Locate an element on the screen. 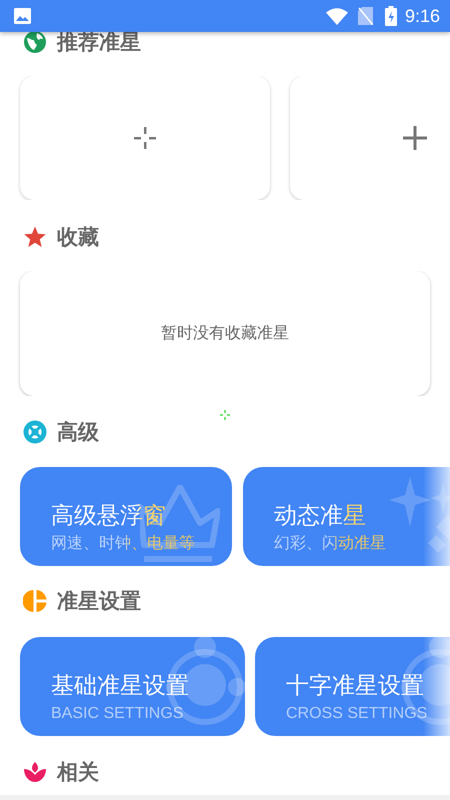 The image size is (450, 800). section-title: 推荐准星 is located at coordinates (99, 42).